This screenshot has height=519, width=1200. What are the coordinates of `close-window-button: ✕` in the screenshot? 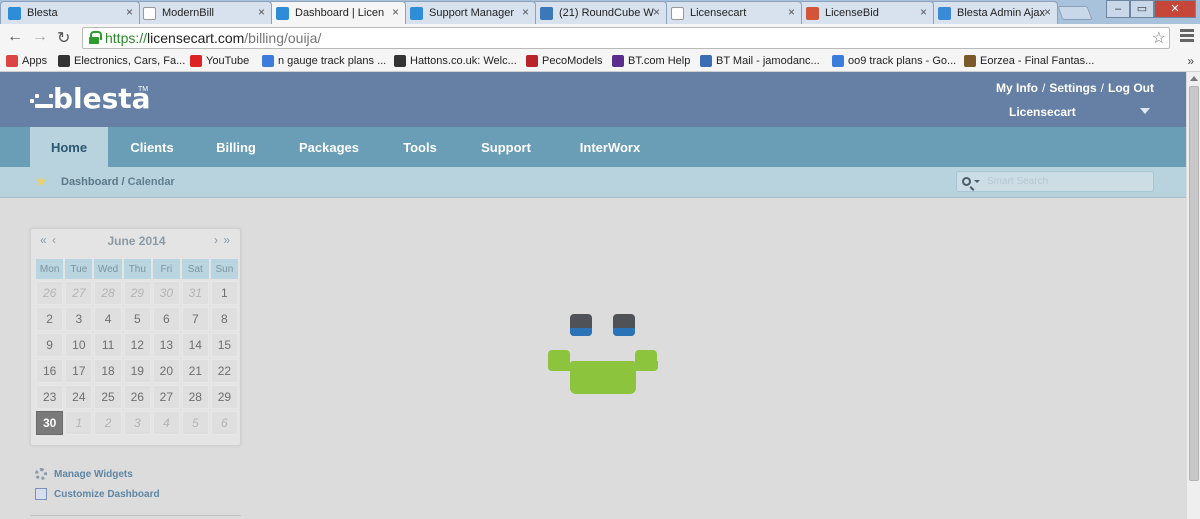 It's located at (1175, 9).